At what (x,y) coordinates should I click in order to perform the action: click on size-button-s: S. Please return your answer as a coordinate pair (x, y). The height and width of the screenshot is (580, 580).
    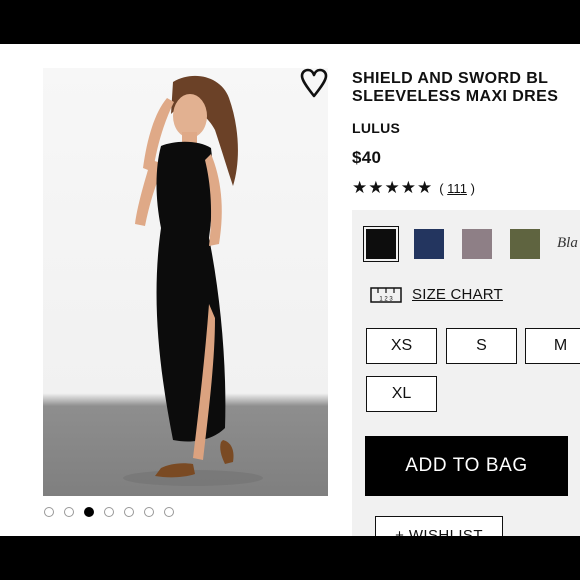
    Looking at the image, I should click on (481, 346).